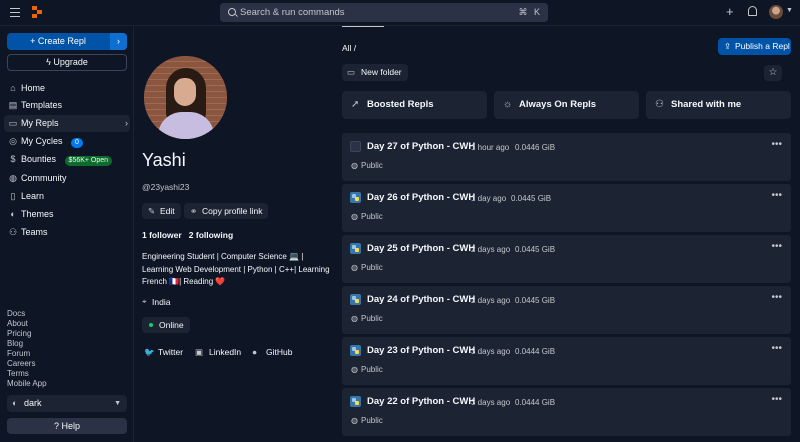 This screenshot has height=442, width=800. Describe the element at coordinates (67, 123) in the screenshot. I see `sidebar-item-my-repls: ▭ My Repls ›` at that location.